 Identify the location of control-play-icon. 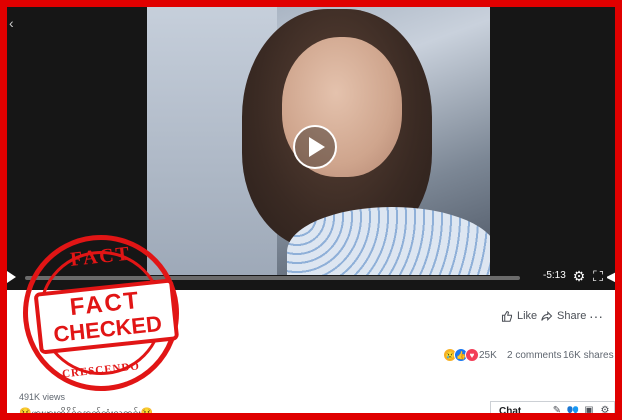
(11, 277).